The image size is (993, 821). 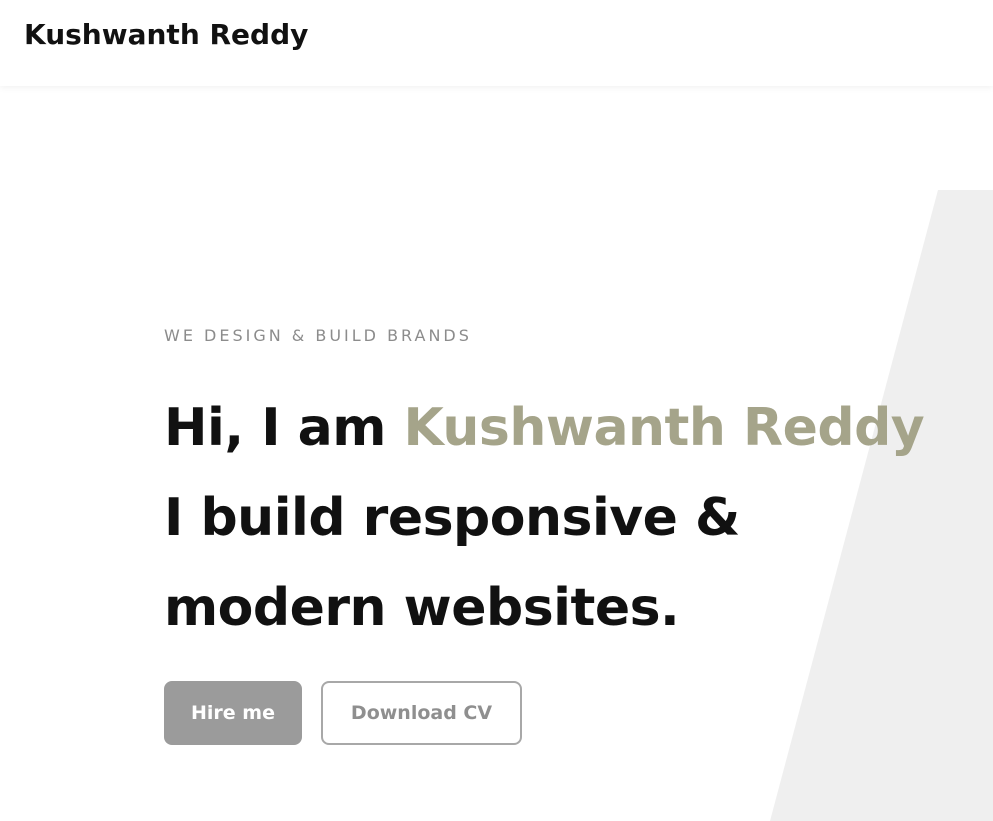 What do you see at coordinates (664, 428) in the screenshot?
I see `headline-name: Kushwanth Reddy` at bounding box center [664, 428].